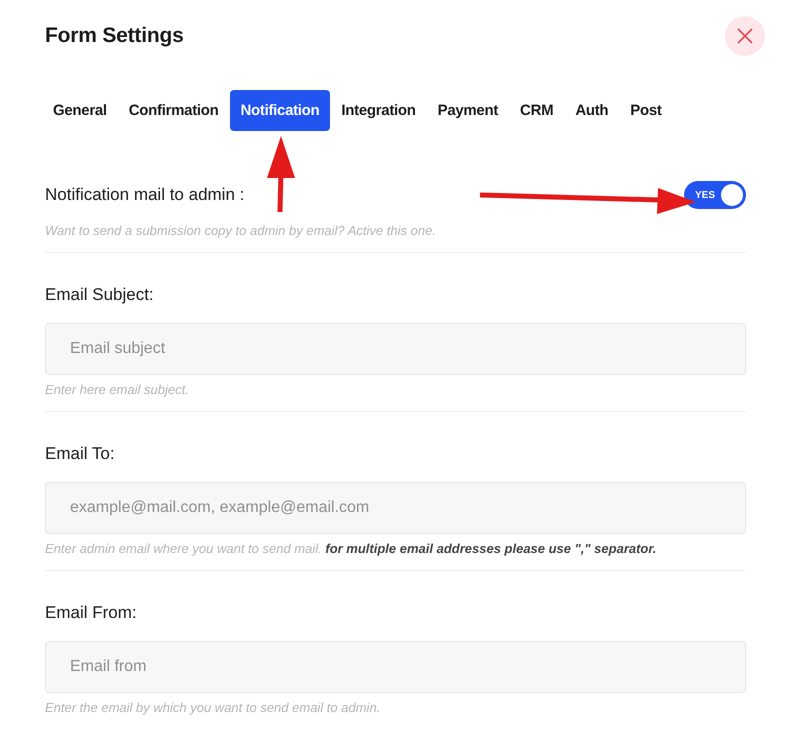 This screenshot has height=733, width=793. I want to click on dialog-title: Form Settings, so click(114, 36).